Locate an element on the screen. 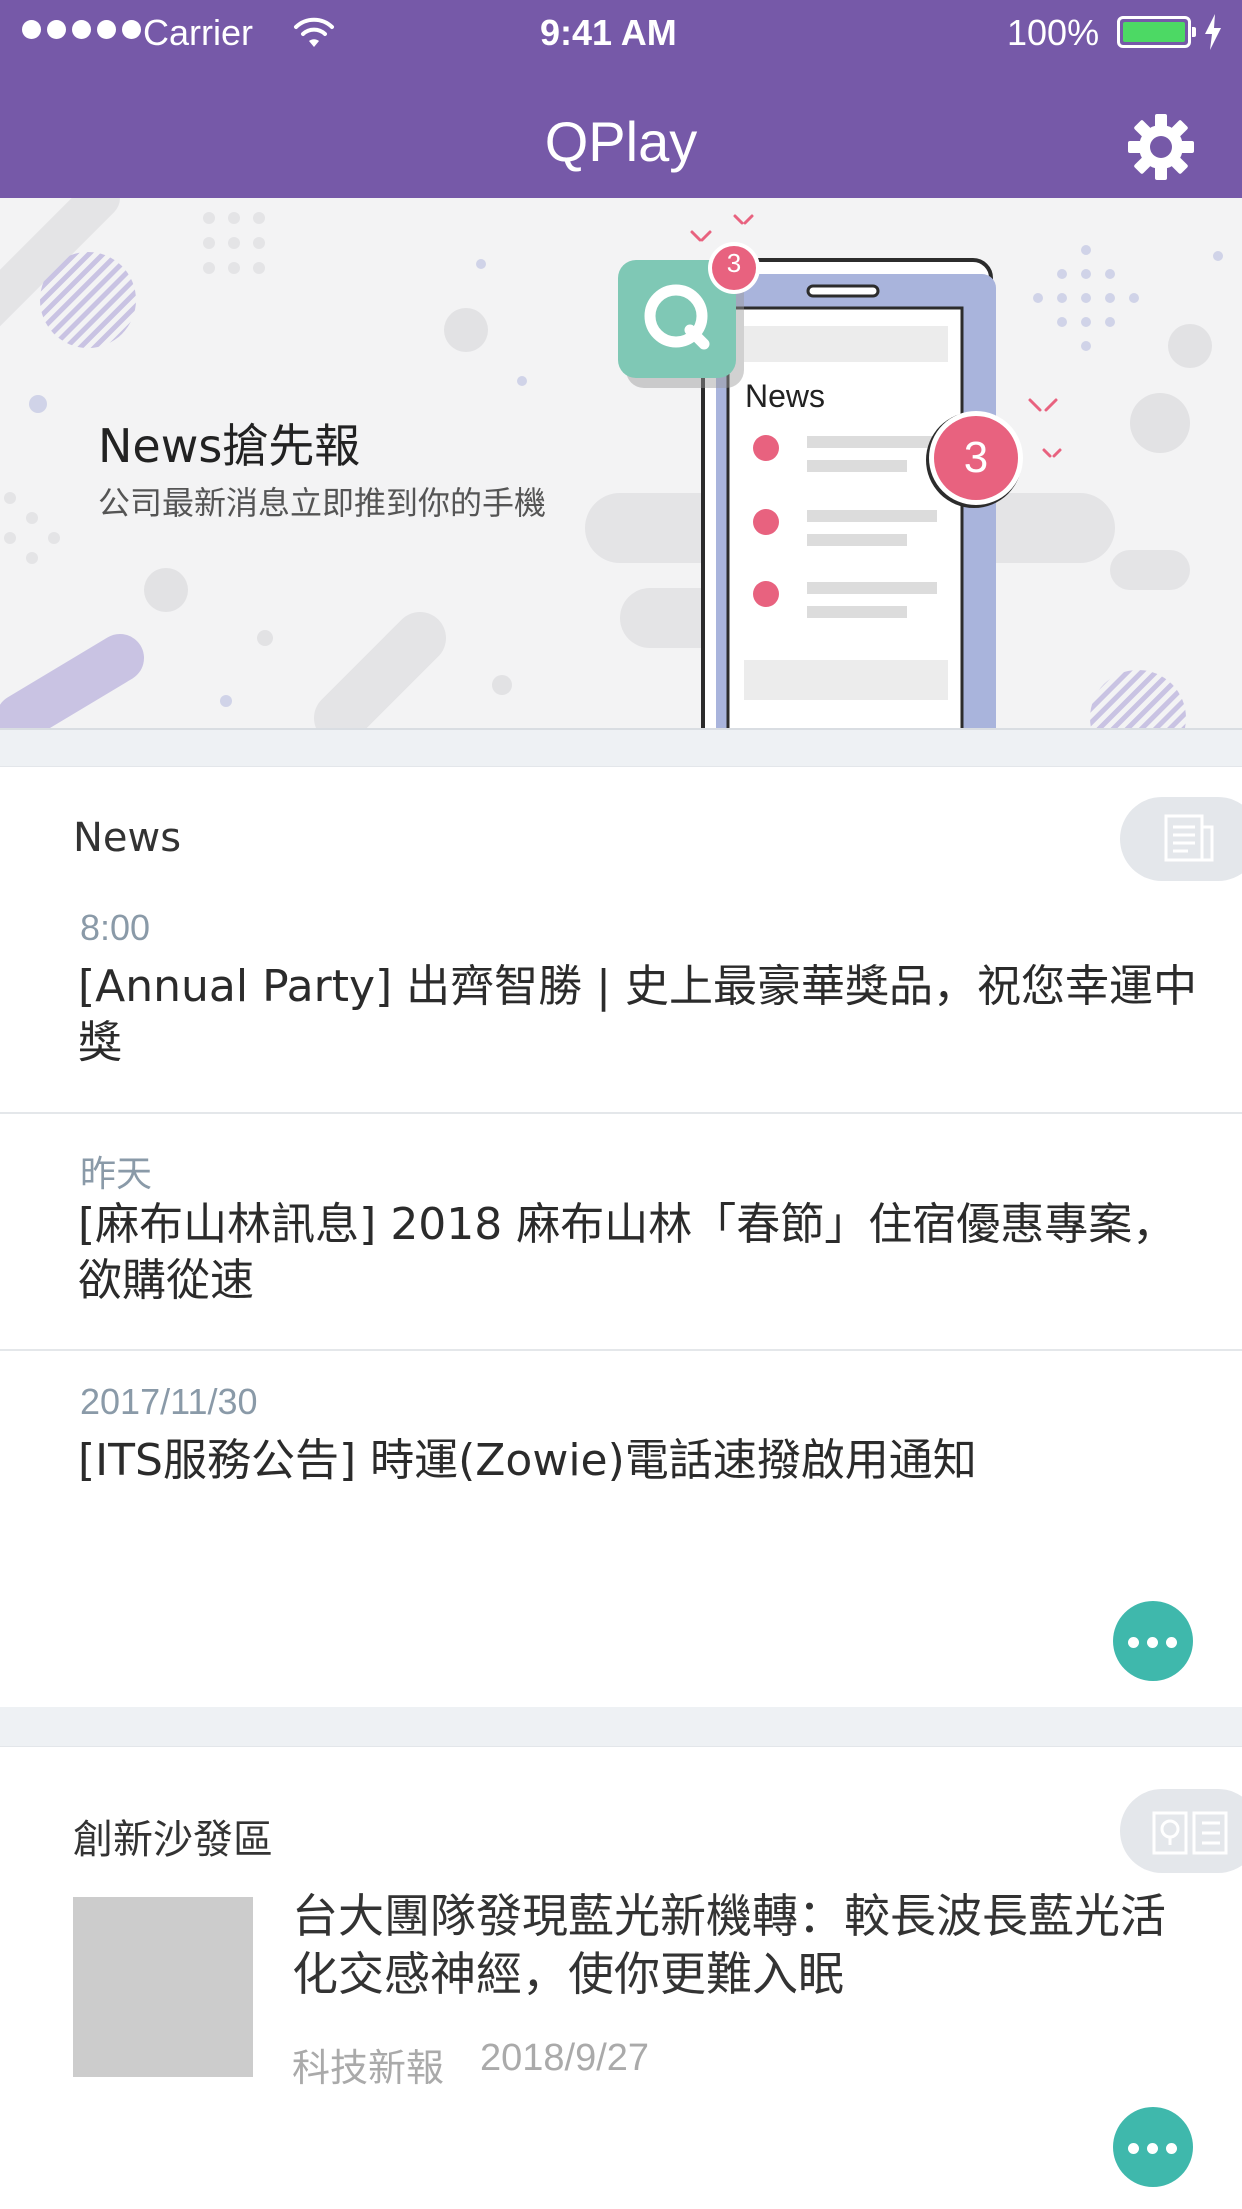 Image resolution: width=1242 pixels, height=2209 pixels. news-time: 昨天 is located at coordinates (116, 1173).